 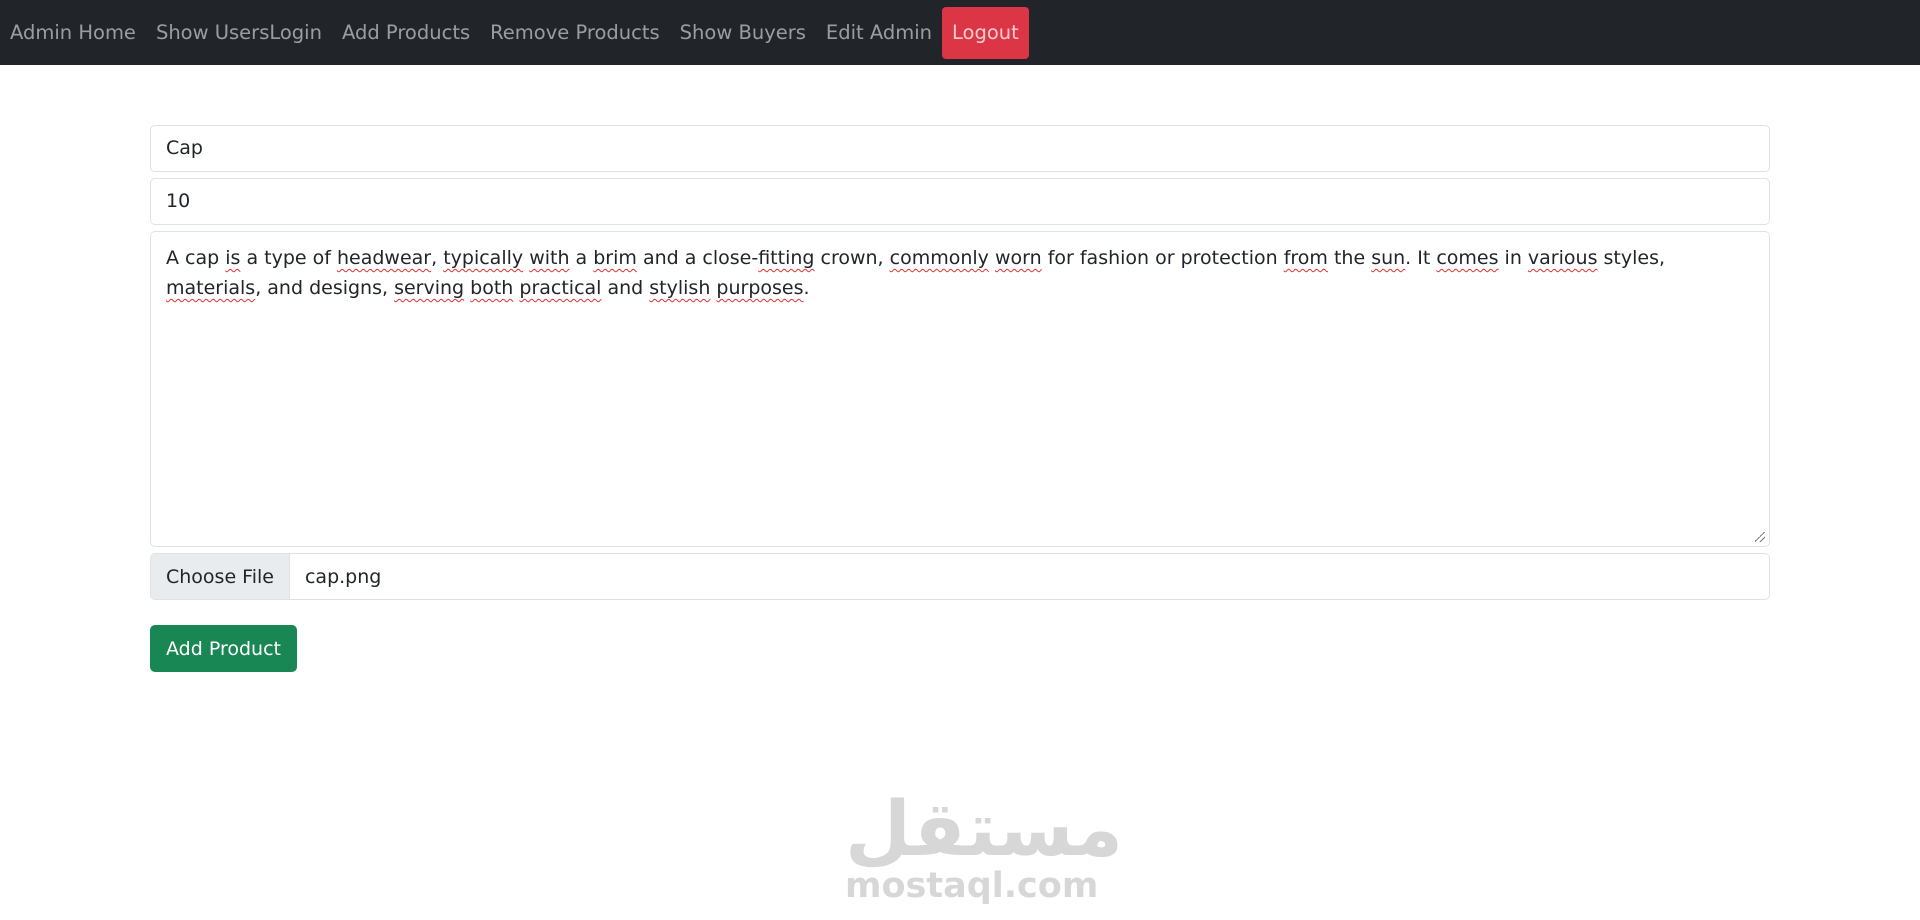 What do you see at coordinates (1760, 537) in the screenshot?
I see `resize-handle-icon` at bounding box center [1760, 537].